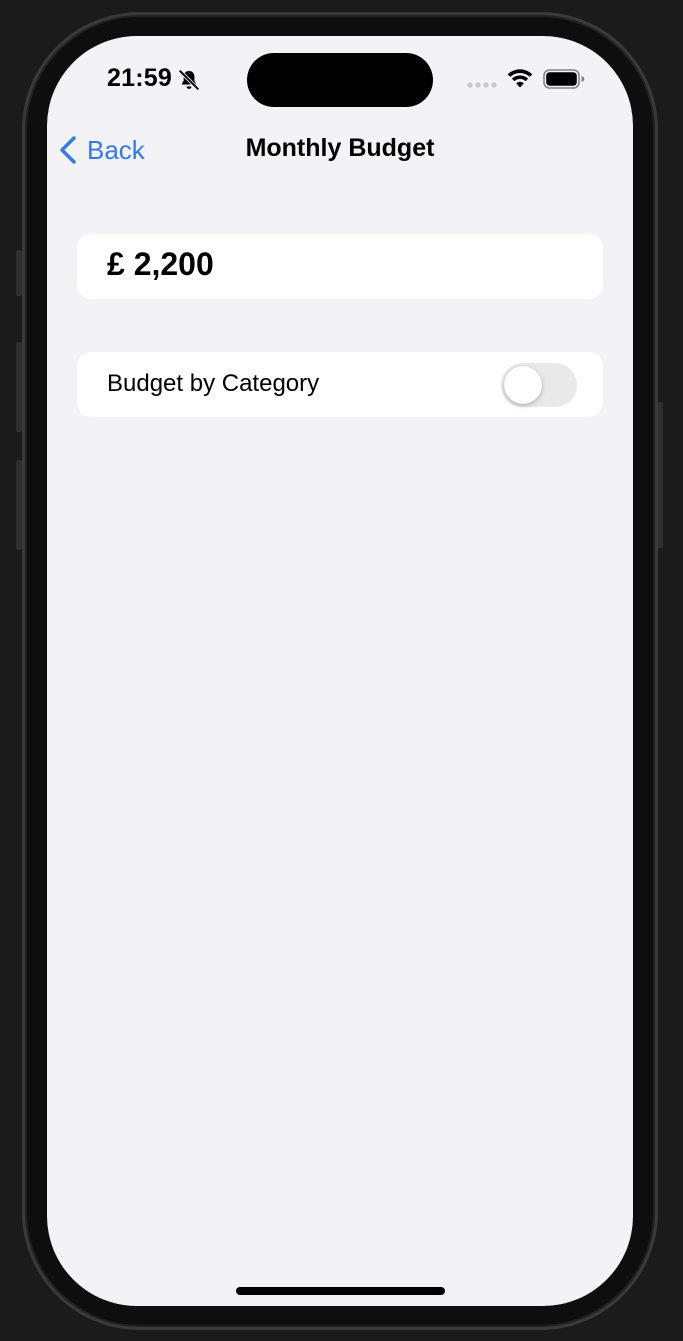 The image size is (683, 1341). What do you see at coordinates (523, 385) in the screenshot?
I see `toggle-knob` at bounding box center [523, 385].